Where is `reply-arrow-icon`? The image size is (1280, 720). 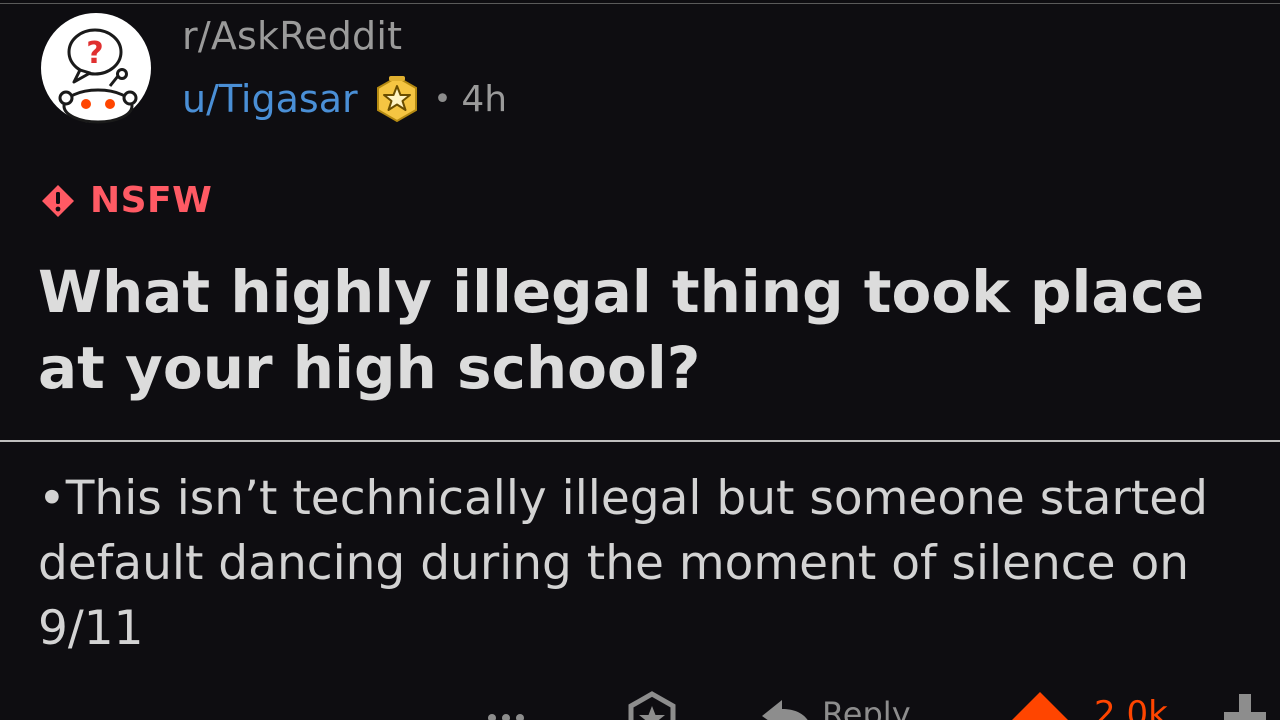 reply-arrow-icon is located at coordinates (785, 710).